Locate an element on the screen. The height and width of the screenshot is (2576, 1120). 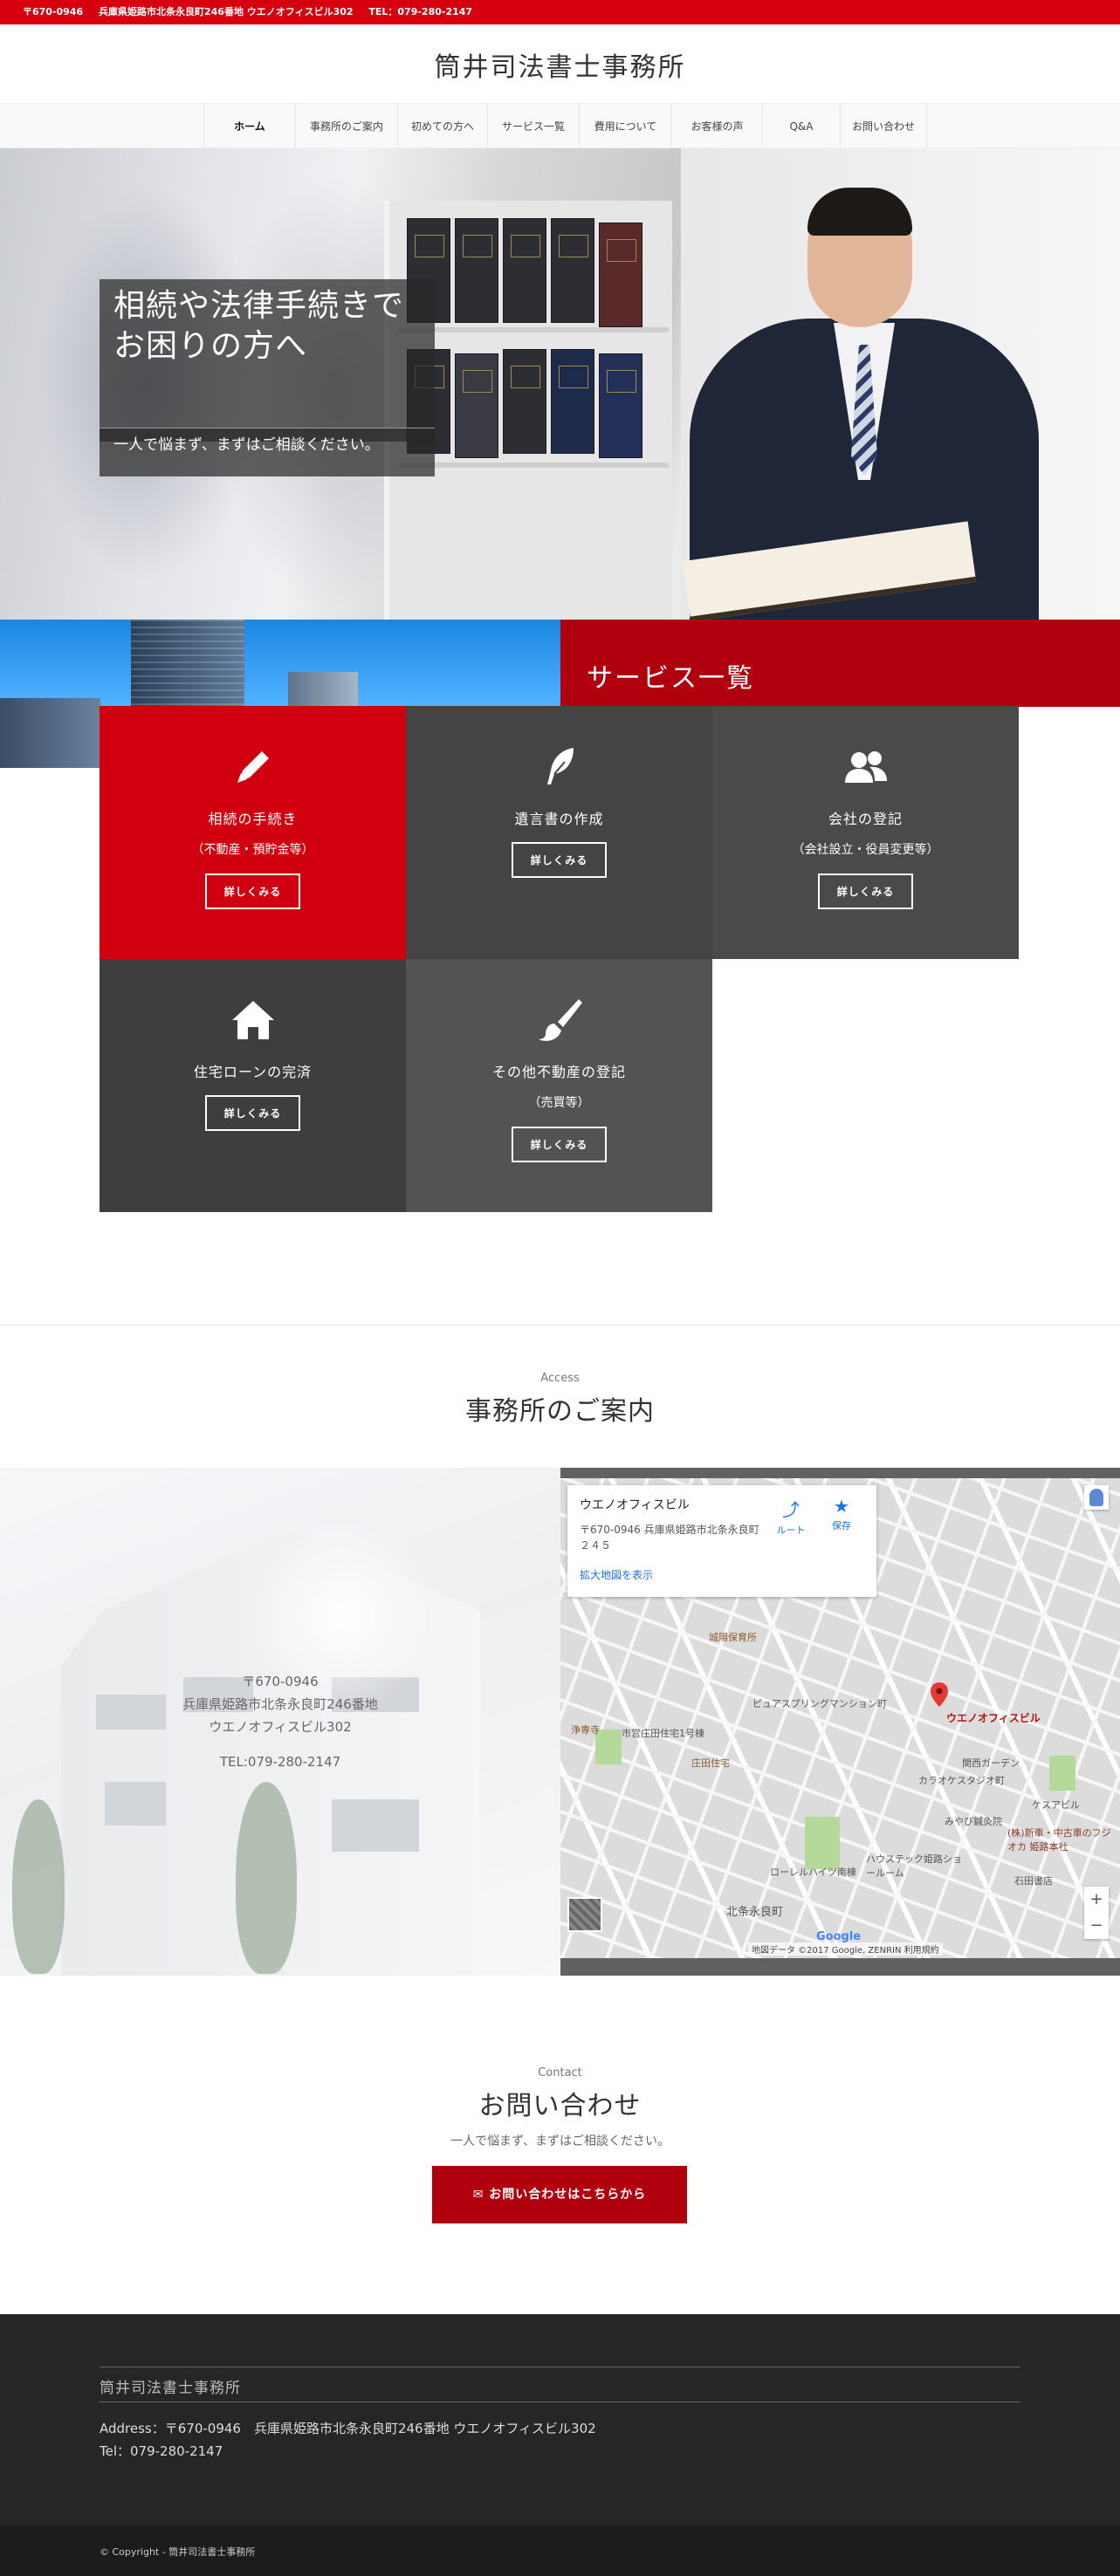
hero-title-box: 相続や法律手続きでお困りの方へ is located at coordinates (267, 361).